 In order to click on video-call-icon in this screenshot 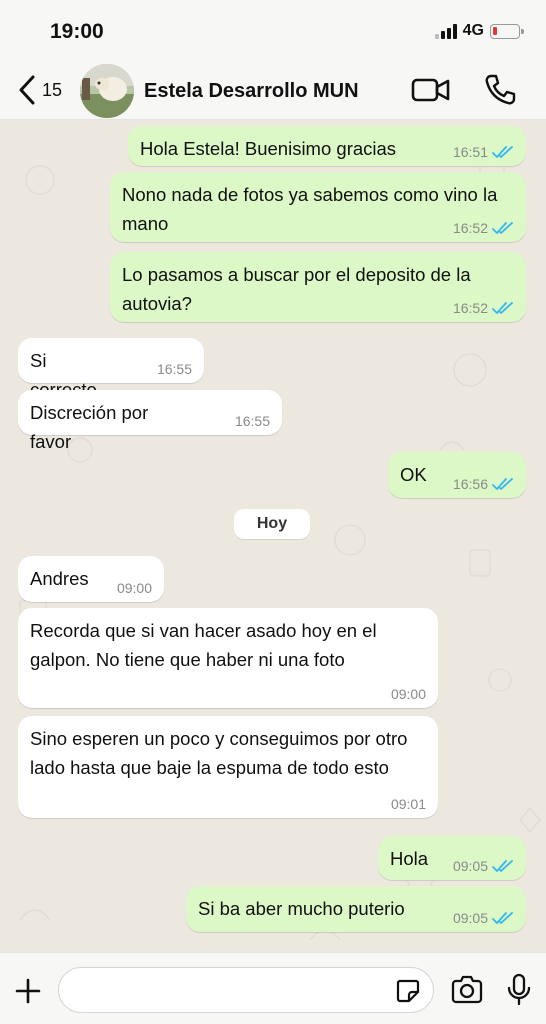, I will do `click(431, 90)`.